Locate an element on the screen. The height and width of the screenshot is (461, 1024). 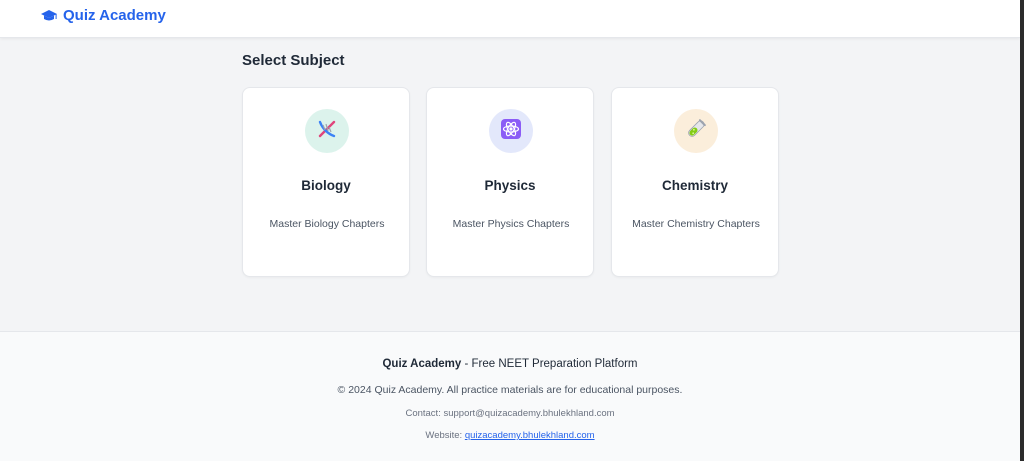
subject-title: Chemistry is located at coordinates (695, 185).